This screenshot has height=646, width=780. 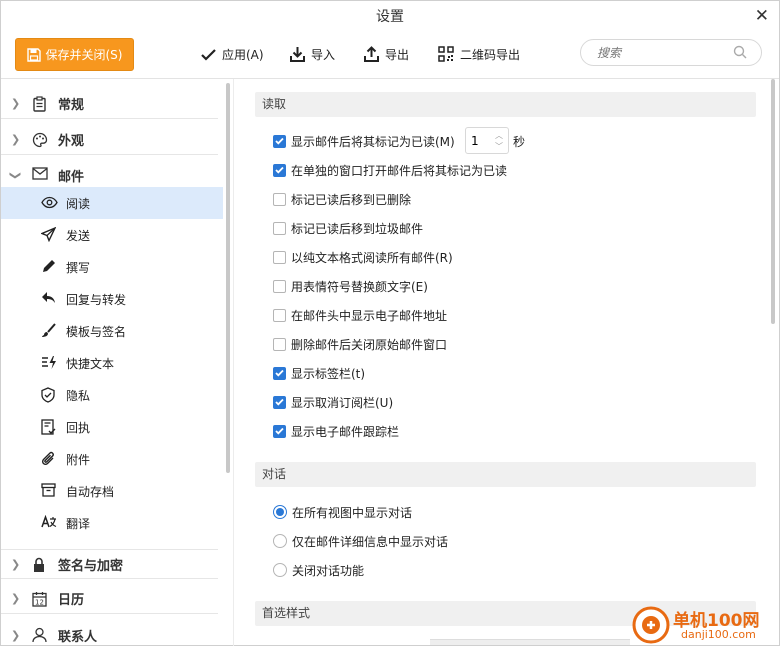 I want to click on chevron-down-icon: ﹀, so click(x=499, y=146).